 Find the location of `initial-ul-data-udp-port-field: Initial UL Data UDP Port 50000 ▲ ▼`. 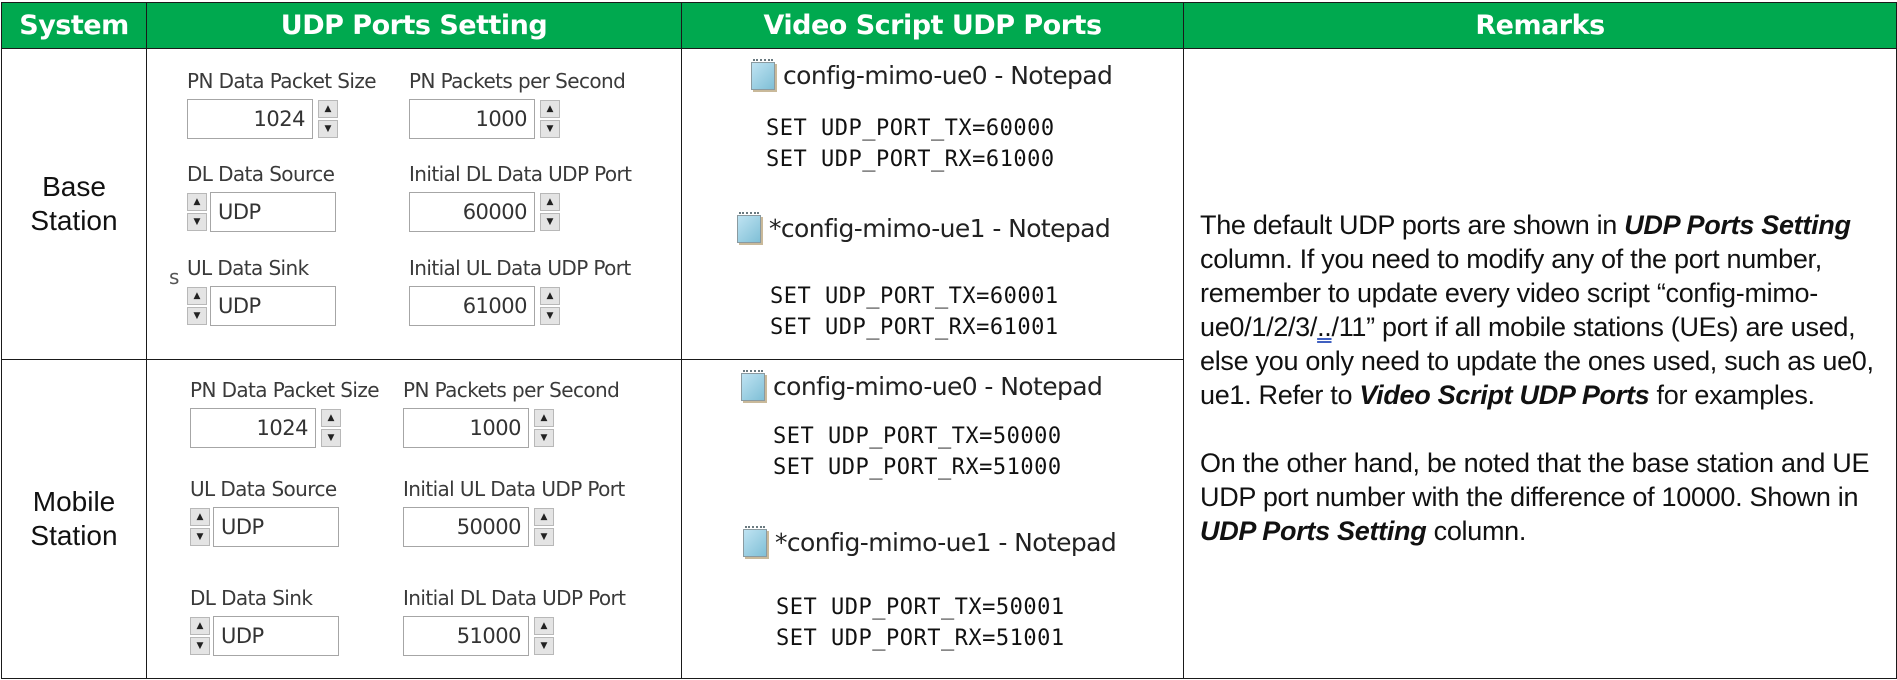

initial-ul-data-udp-port-field: Initial UL Data UDP Port 50000 ▲ ▼ is located at coordinates (514, 512).